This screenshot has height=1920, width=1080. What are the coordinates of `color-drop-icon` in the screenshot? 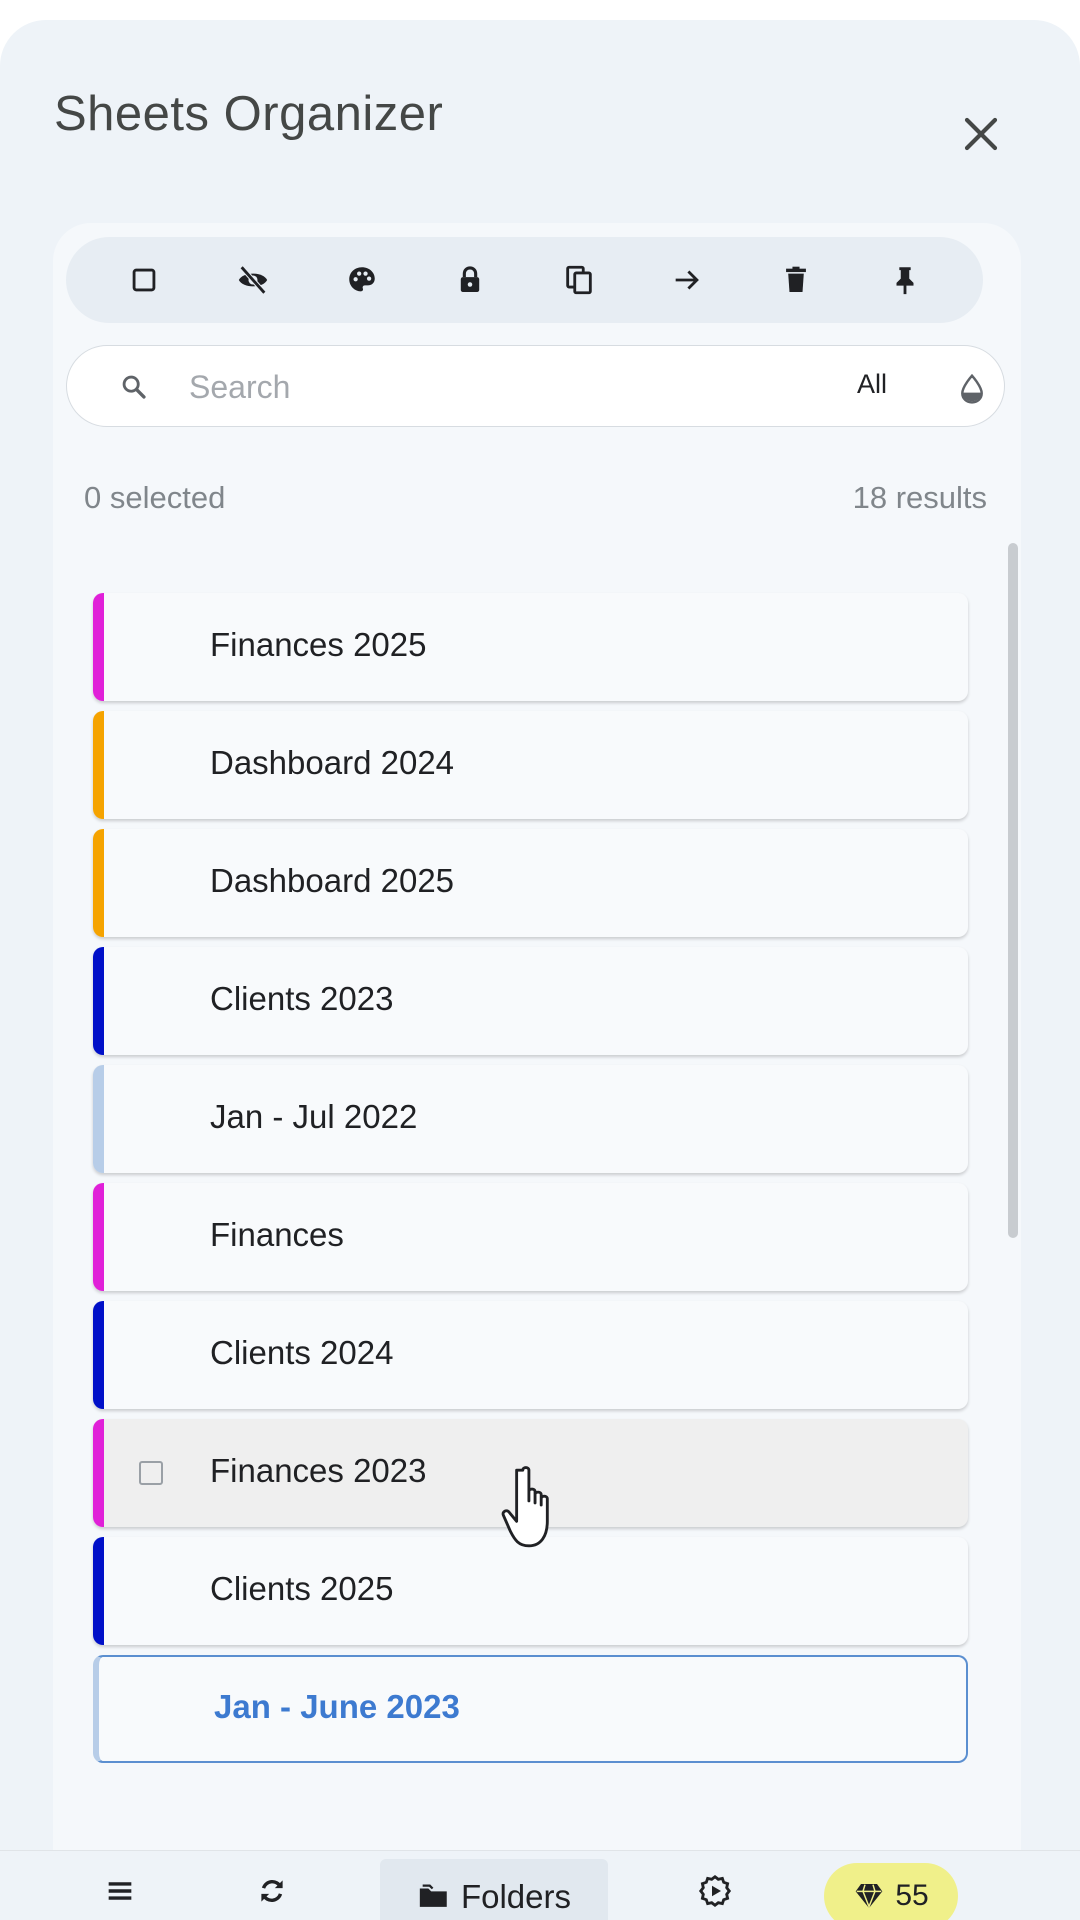 It's located at (972, 389).